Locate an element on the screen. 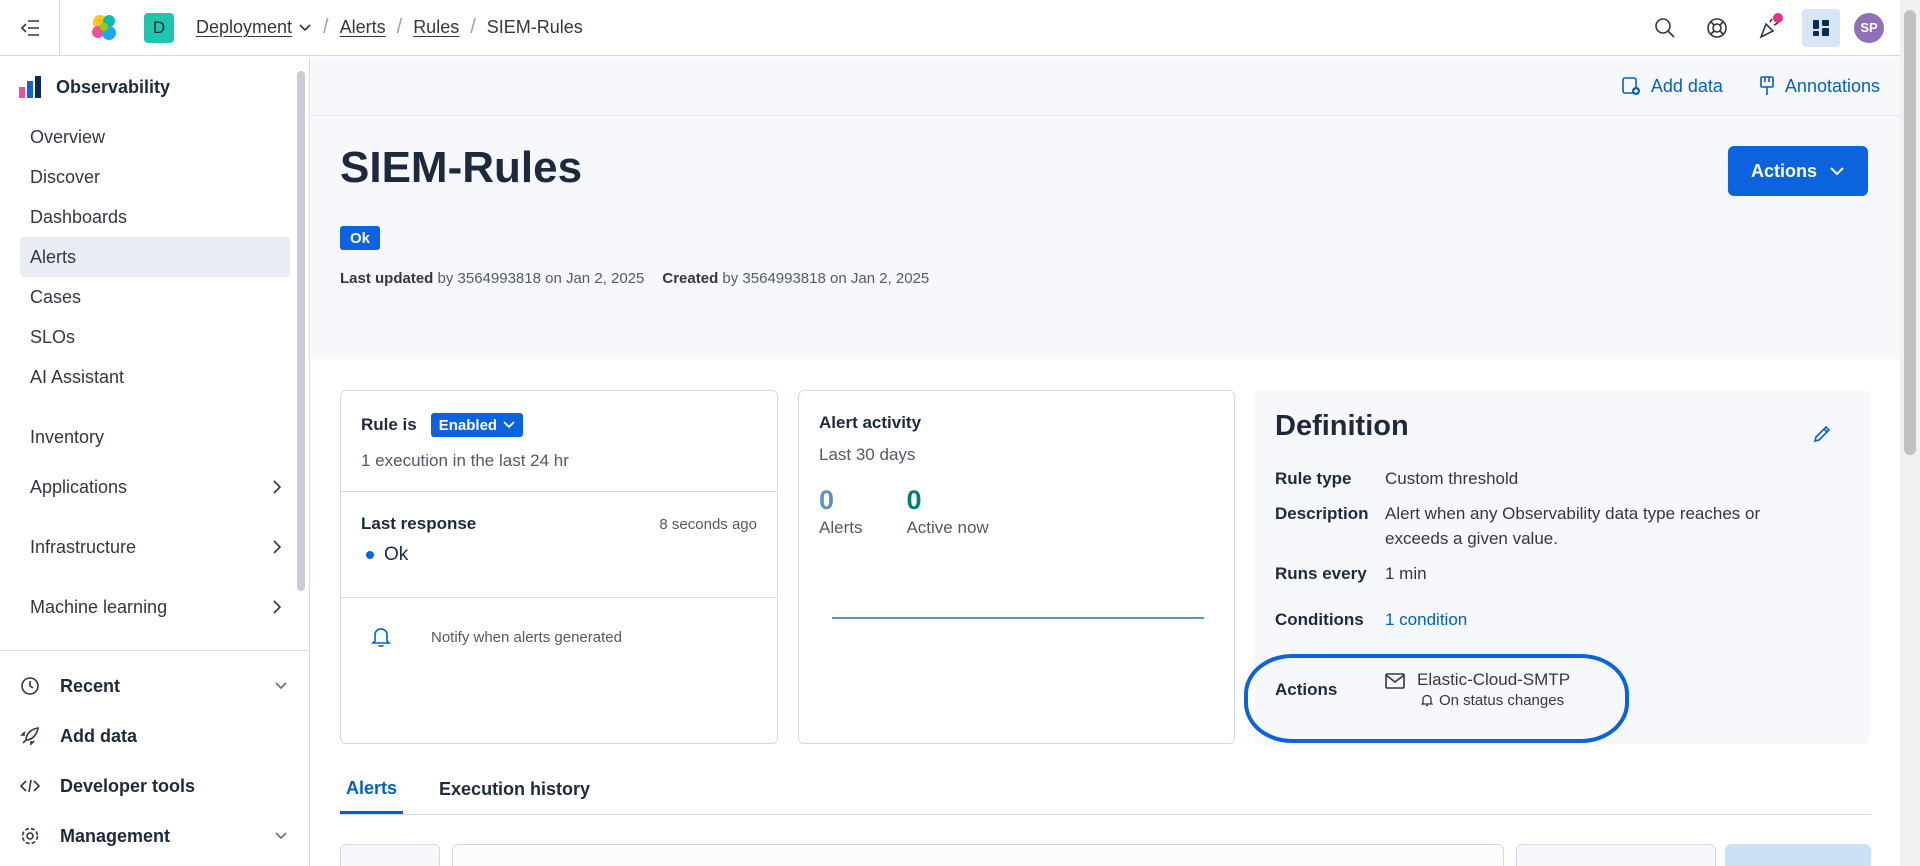 The width and height of the screenshot is (1920, 866). alerts-toolbar is located at coordinates (1105, 855).